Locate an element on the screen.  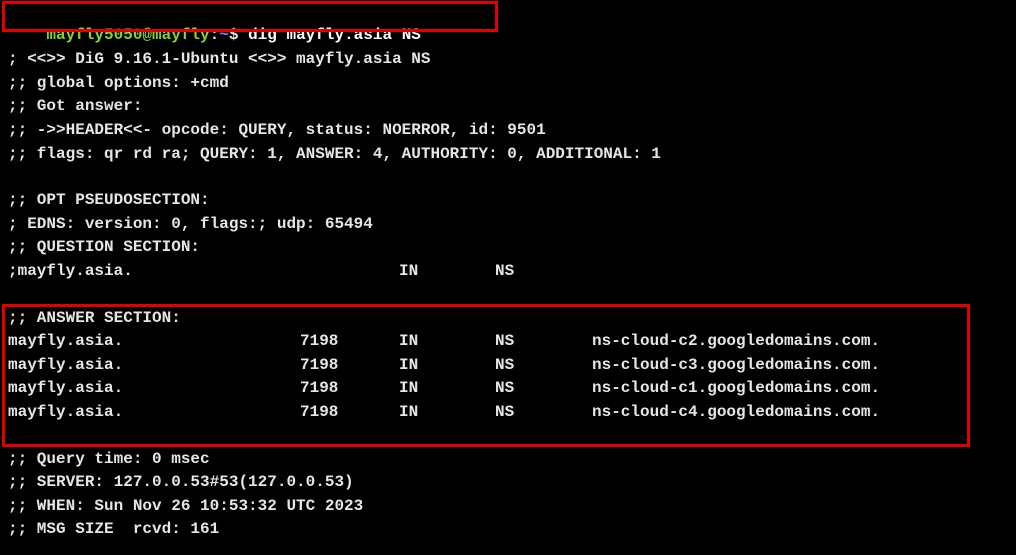
output-line: ;; OPT PSEUDOSECTION: is located at coordinates (109, 200).